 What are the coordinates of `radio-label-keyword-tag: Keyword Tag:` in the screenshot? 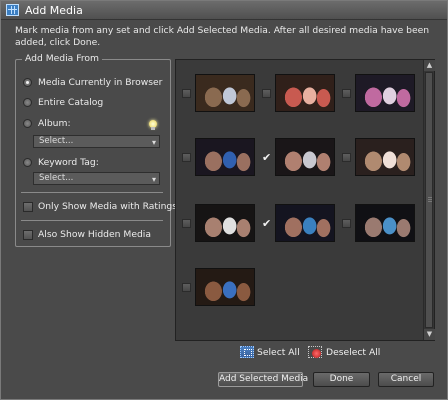 It's located at (68, 162).